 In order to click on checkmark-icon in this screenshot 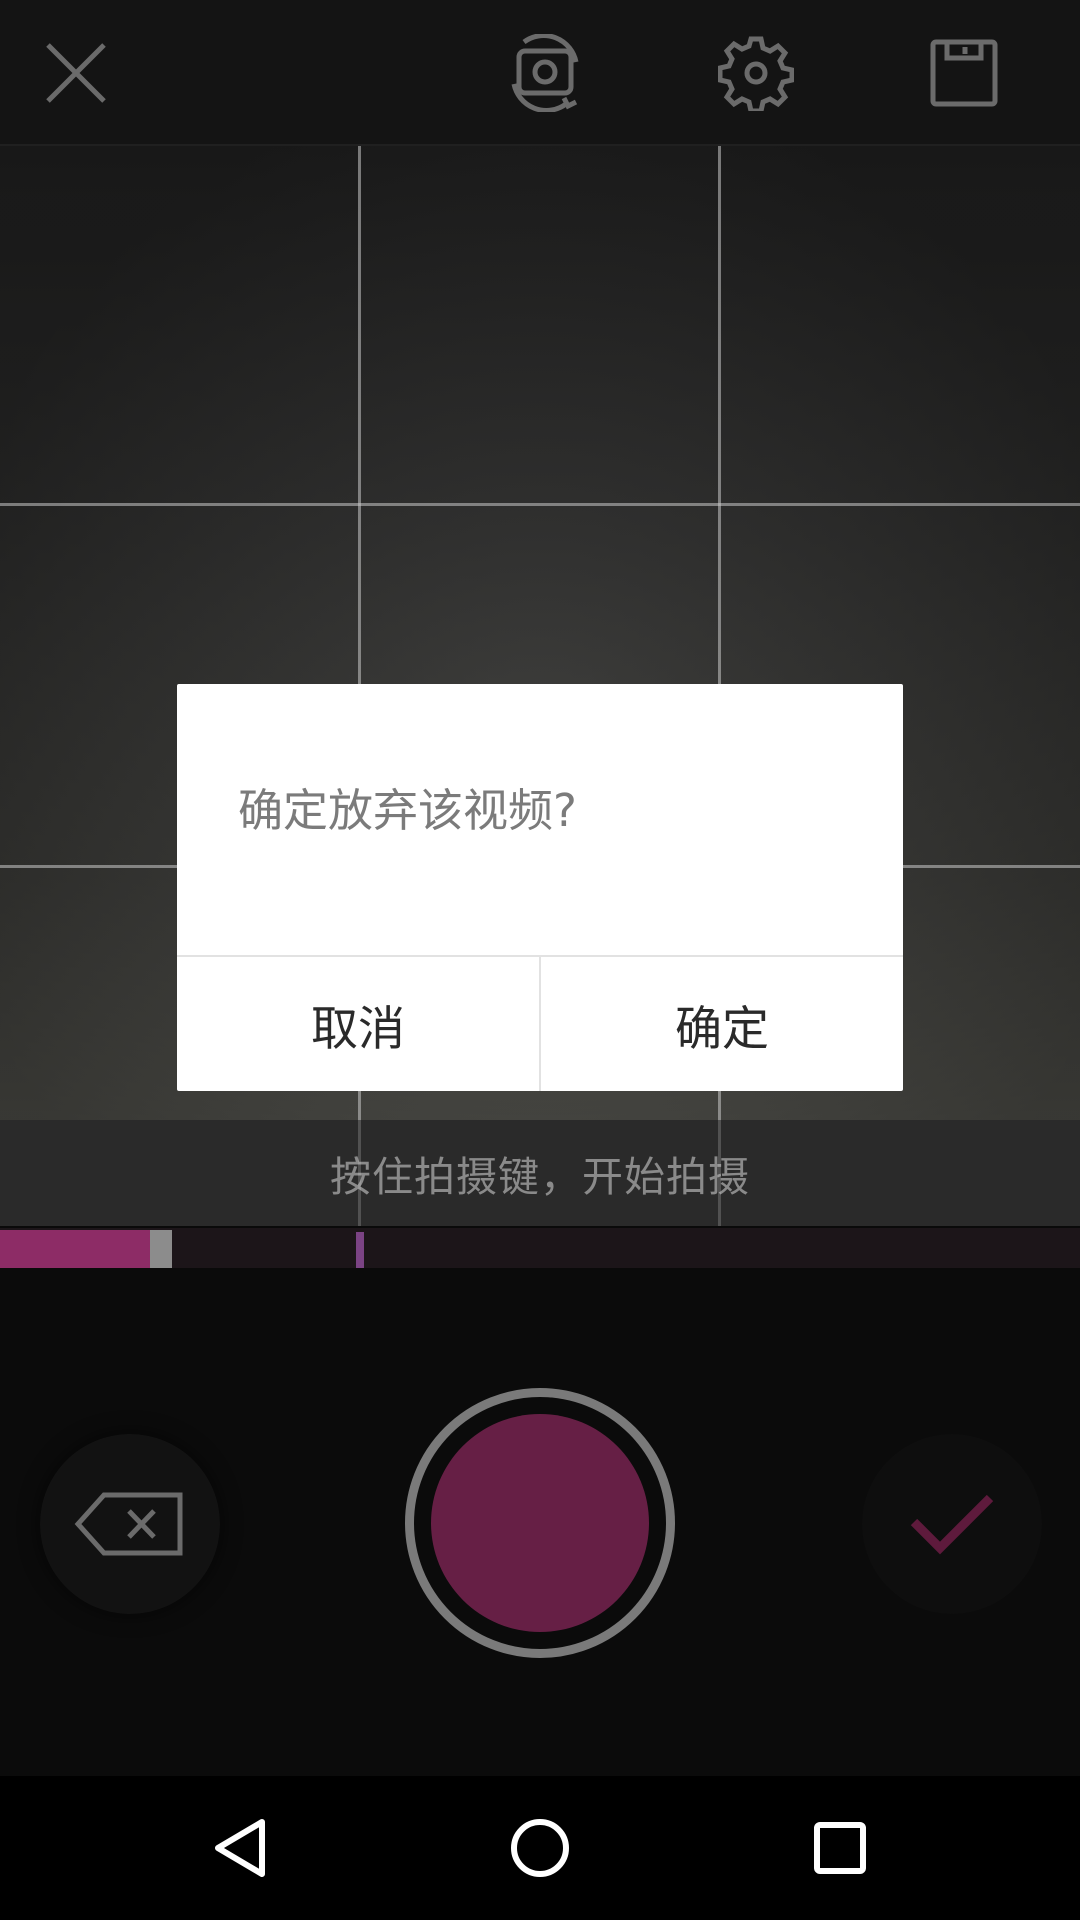, I will do `click(952, 1524)`.